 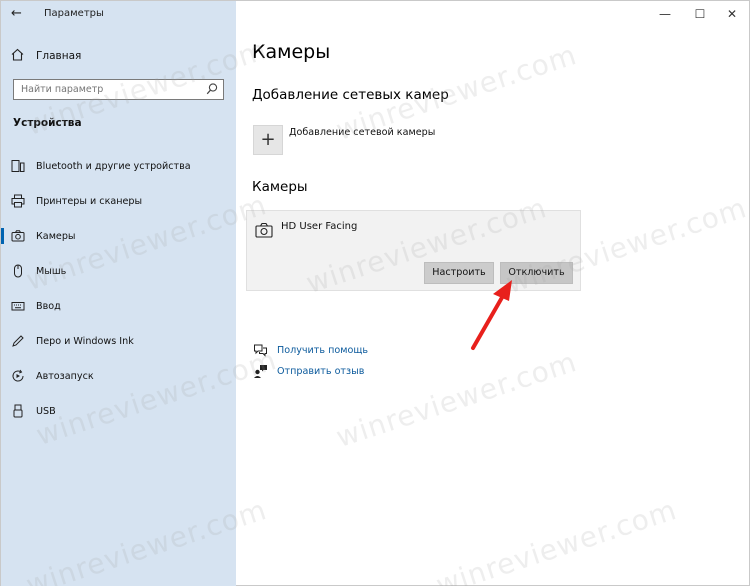 I want to click on home-label: Главная, so click(x=59, y=56).